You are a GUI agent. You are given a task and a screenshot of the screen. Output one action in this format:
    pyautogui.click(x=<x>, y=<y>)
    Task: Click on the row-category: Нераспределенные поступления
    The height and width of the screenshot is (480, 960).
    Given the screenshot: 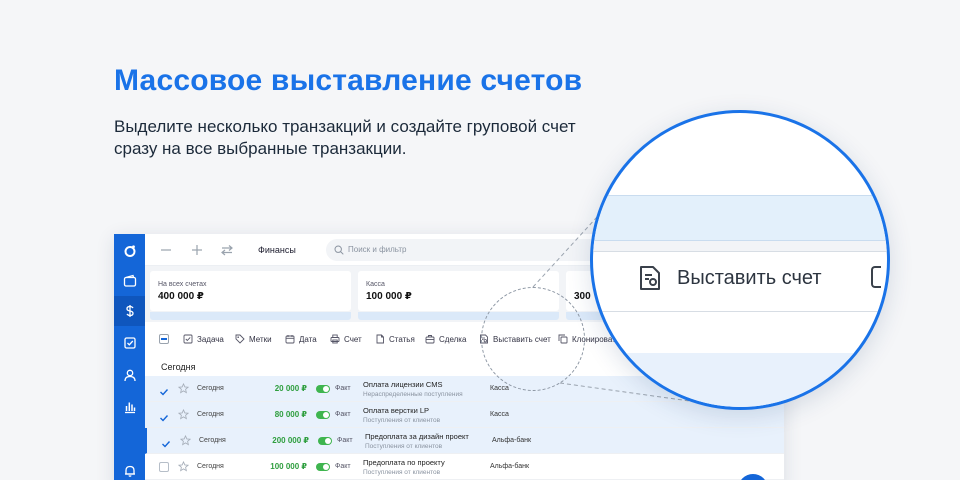 What is the action you would take?
    pyautogui.click(x=413, y=394)
    